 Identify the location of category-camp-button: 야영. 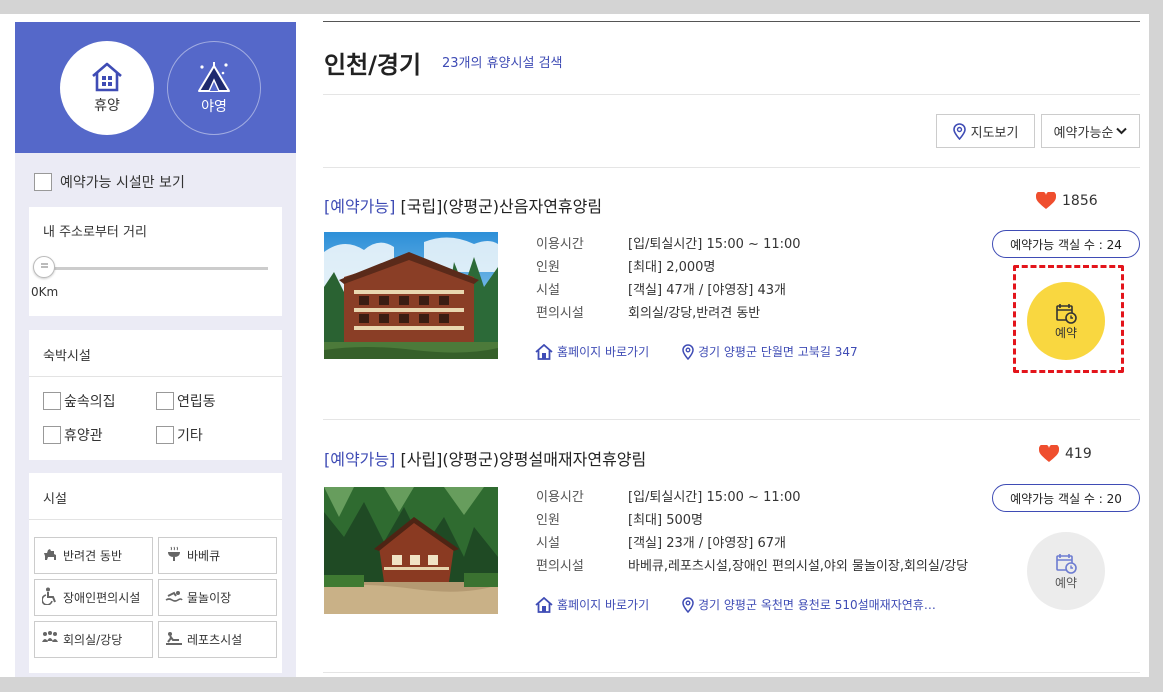
(214, 88).